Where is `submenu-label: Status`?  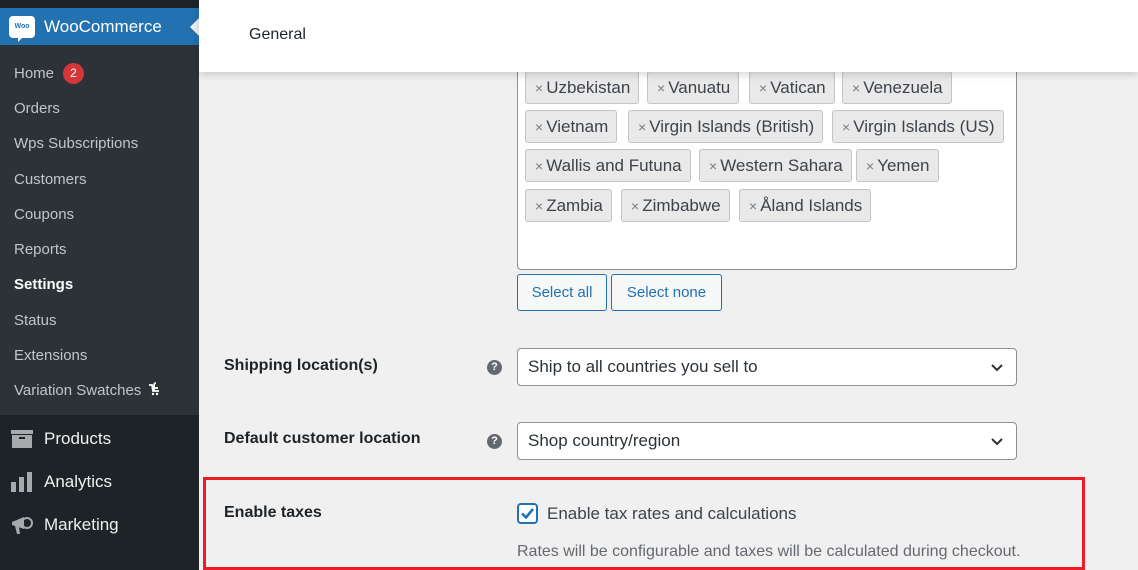 submenu-label: Status is located at coordinates (35, 320).